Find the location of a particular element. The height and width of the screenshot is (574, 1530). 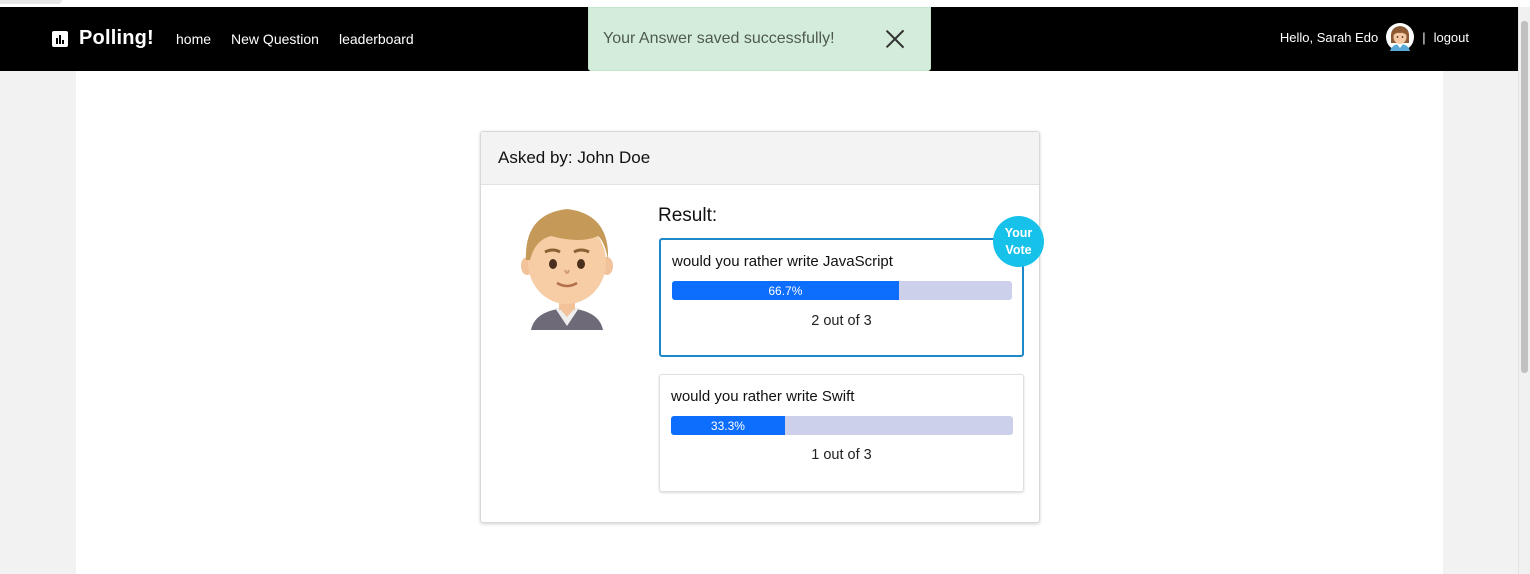

close-icon is located at coordinates (895, 39).